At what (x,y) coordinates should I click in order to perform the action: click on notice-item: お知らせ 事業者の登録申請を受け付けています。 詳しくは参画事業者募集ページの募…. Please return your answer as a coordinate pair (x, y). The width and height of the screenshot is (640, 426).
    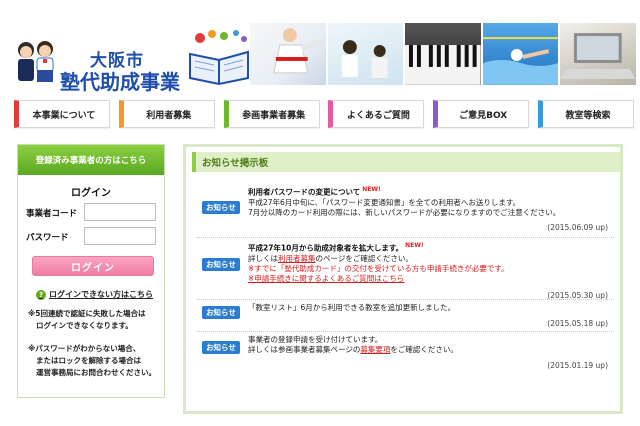
    Looking at the image, I should click on (407, 355).